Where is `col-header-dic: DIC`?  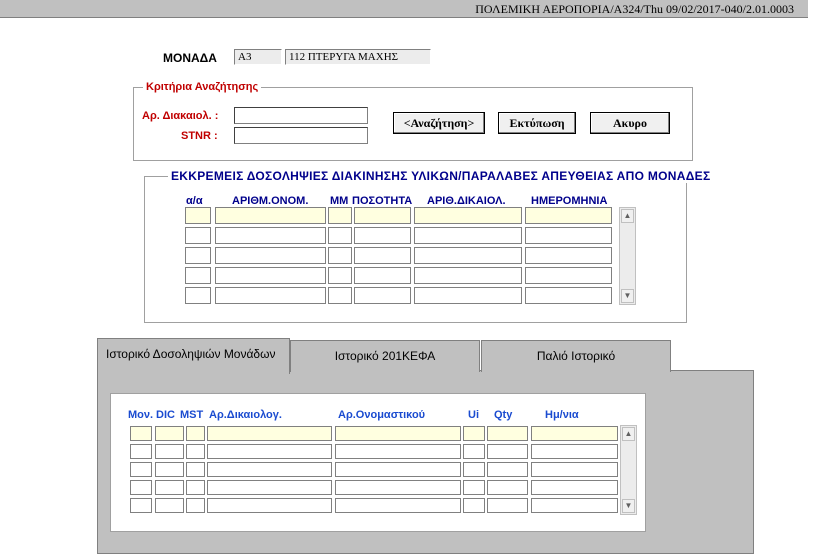
col-header-dic: DIC is located at coordinates (165, 415).